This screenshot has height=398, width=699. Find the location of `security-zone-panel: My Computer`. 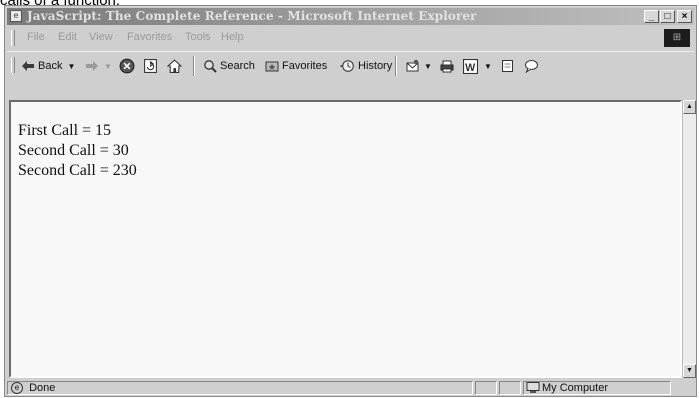

security-zone-panel: My Computer is located at coordinates (597, 388).